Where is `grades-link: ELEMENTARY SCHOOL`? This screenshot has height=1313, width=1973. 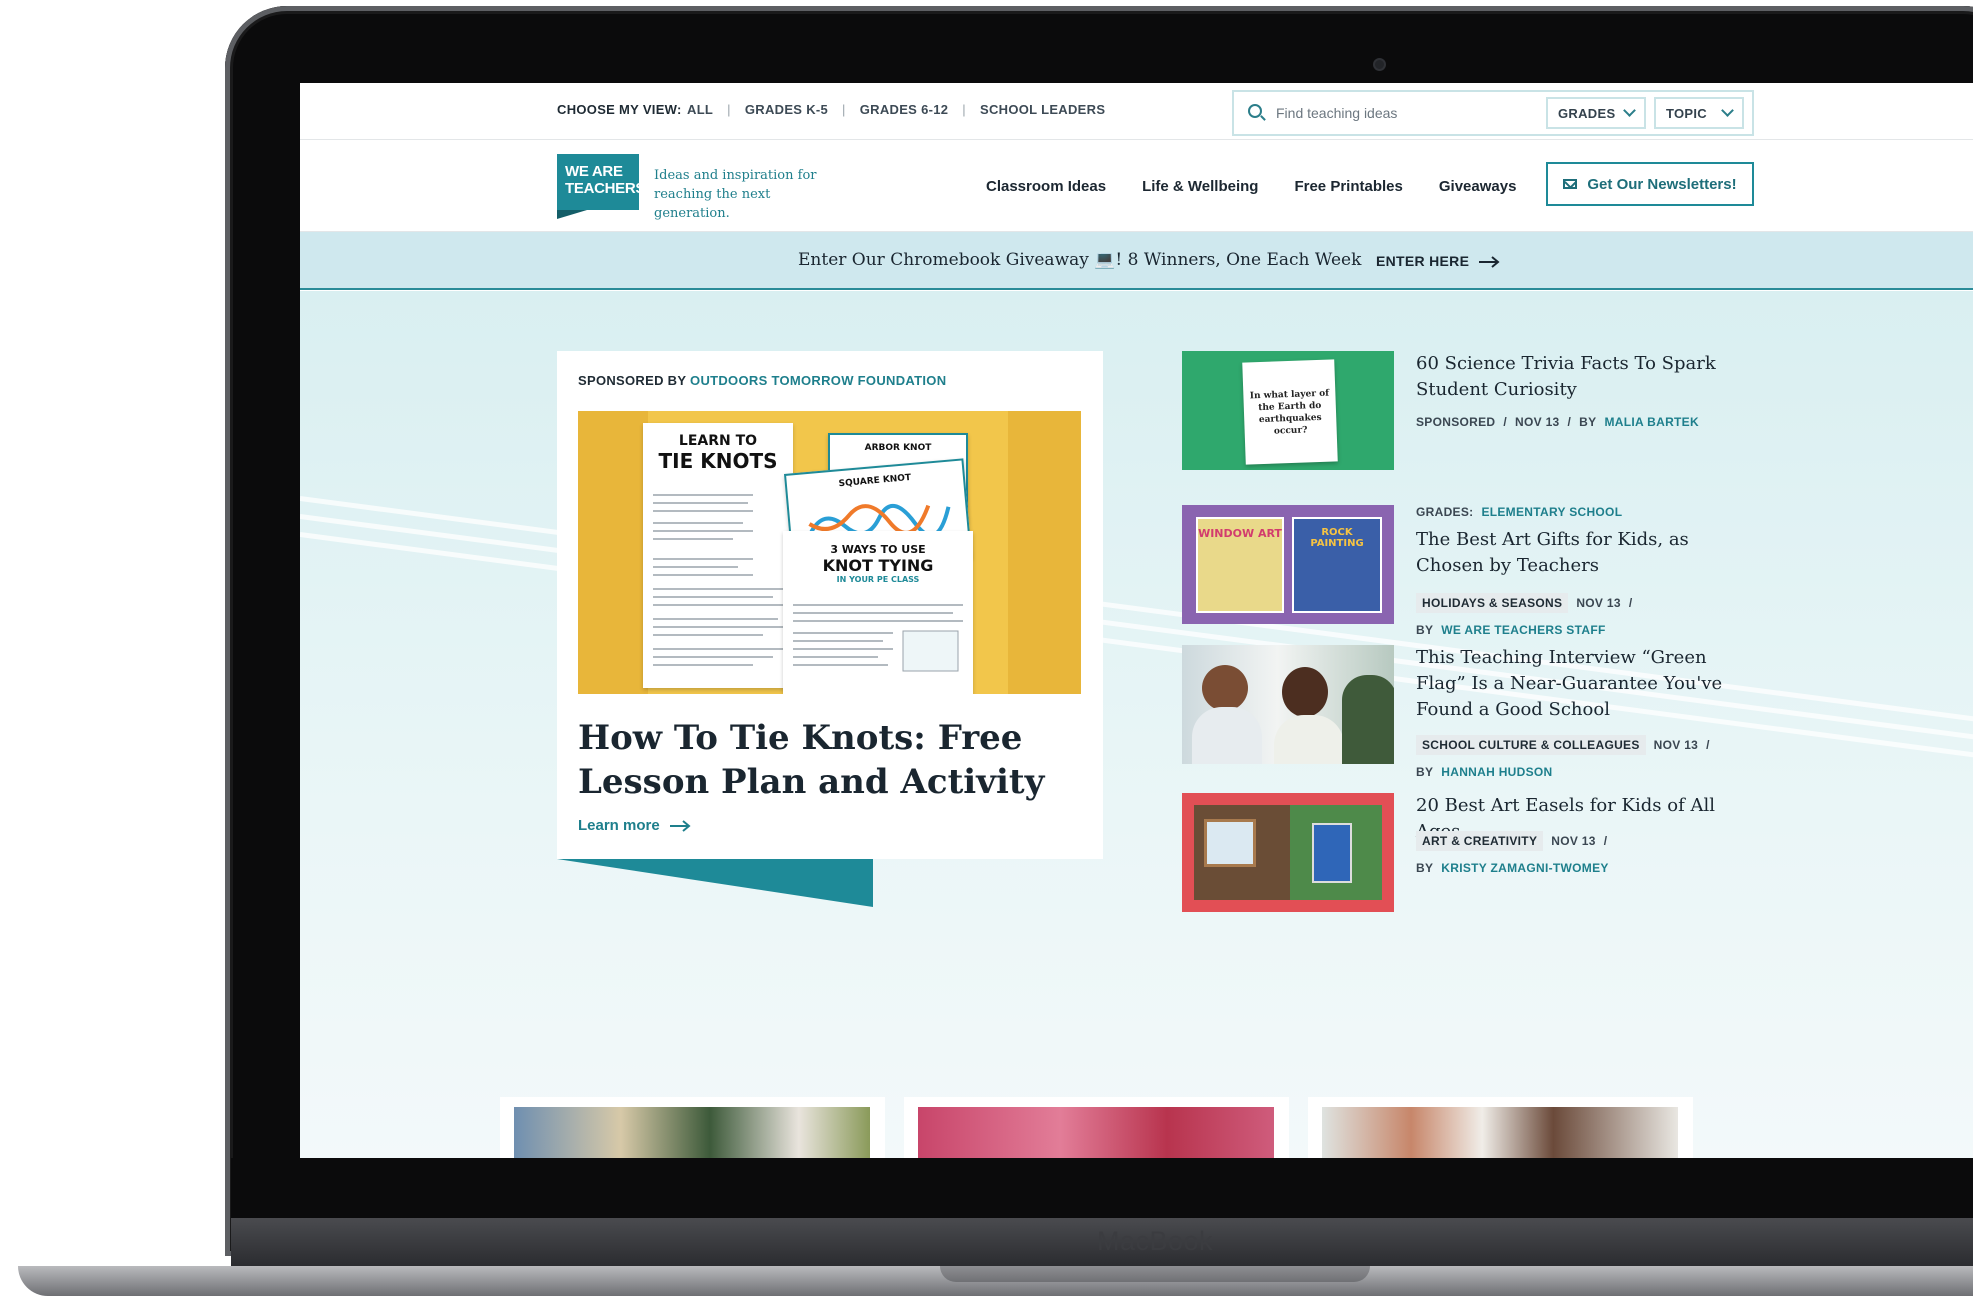
grades-link: ELEMENTARY SCHOOL is located at coordinates (1551, 512).